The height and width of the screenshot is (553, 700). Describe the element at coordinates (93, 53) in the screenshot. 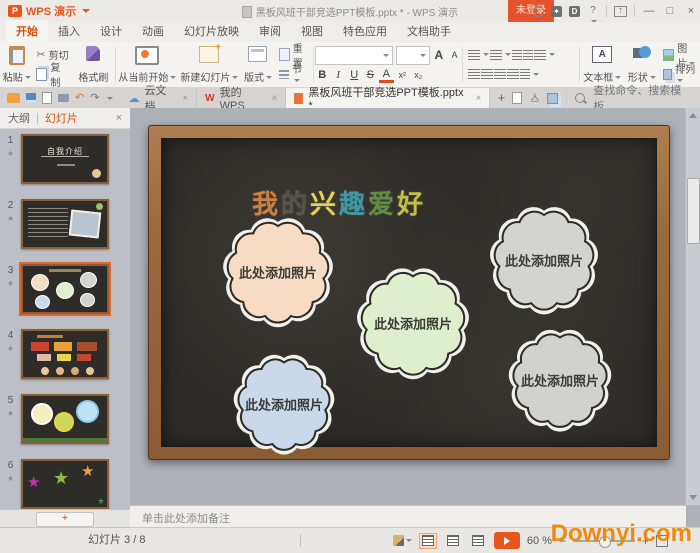

I see `brush-icon` at that location.